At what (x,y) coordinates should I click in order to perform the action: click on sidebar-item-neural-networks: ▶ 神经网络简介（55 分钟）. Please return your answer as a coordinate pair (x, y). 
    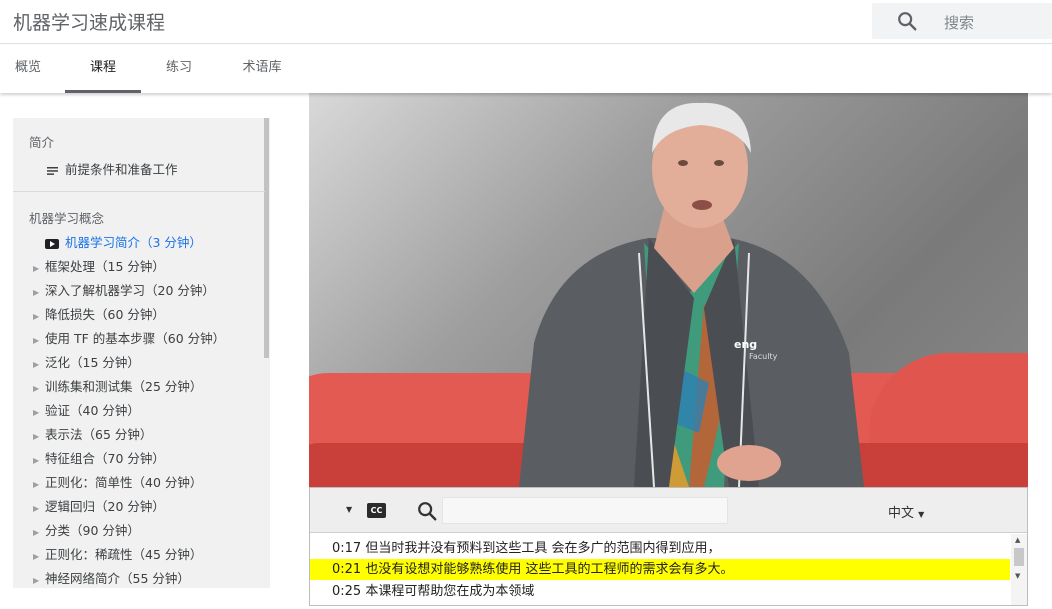
    Looking at the image, I should click on (111, 577).